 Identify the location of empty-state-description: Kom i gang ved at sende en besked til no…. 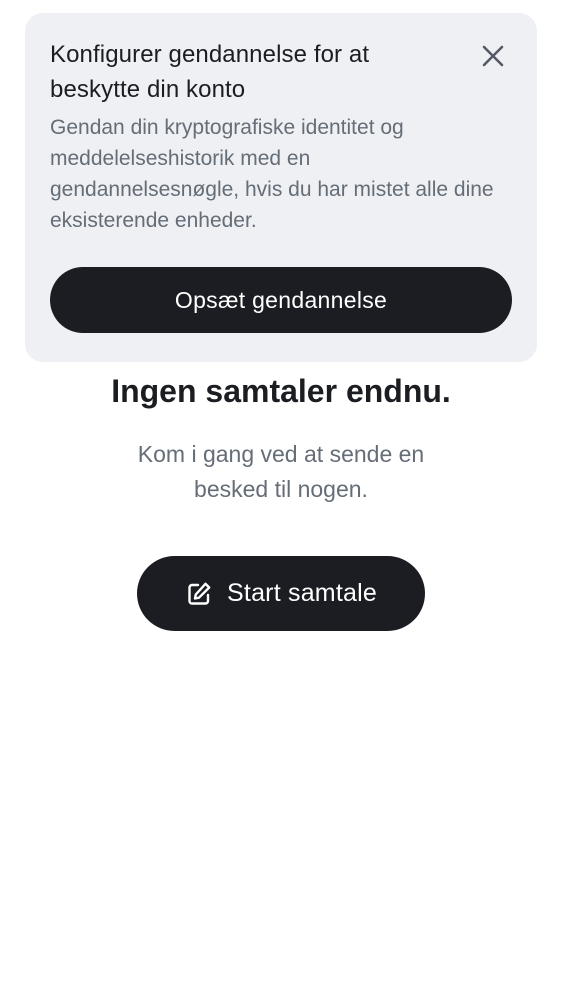
(281, 471).